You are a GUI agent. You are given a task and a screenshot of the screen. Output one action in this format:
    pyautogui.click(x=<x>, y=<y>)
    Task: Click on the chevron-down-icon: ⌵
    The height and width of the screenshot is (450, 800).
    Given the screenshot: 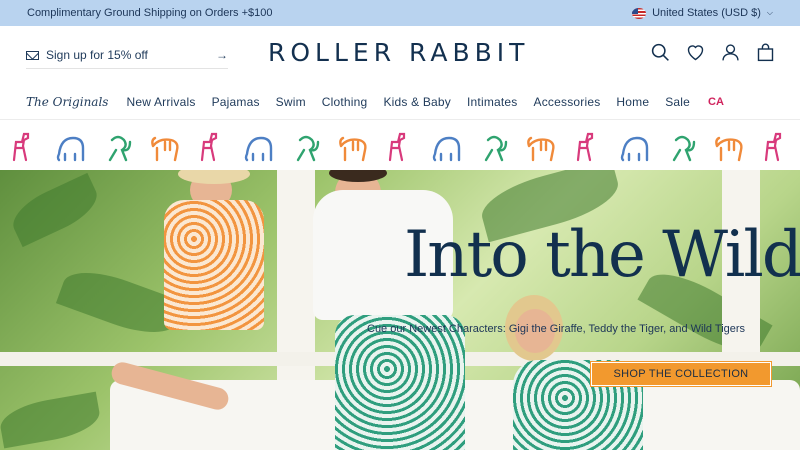 What is the action you would take?
    pyautogui.click(x=769, y=12)
    